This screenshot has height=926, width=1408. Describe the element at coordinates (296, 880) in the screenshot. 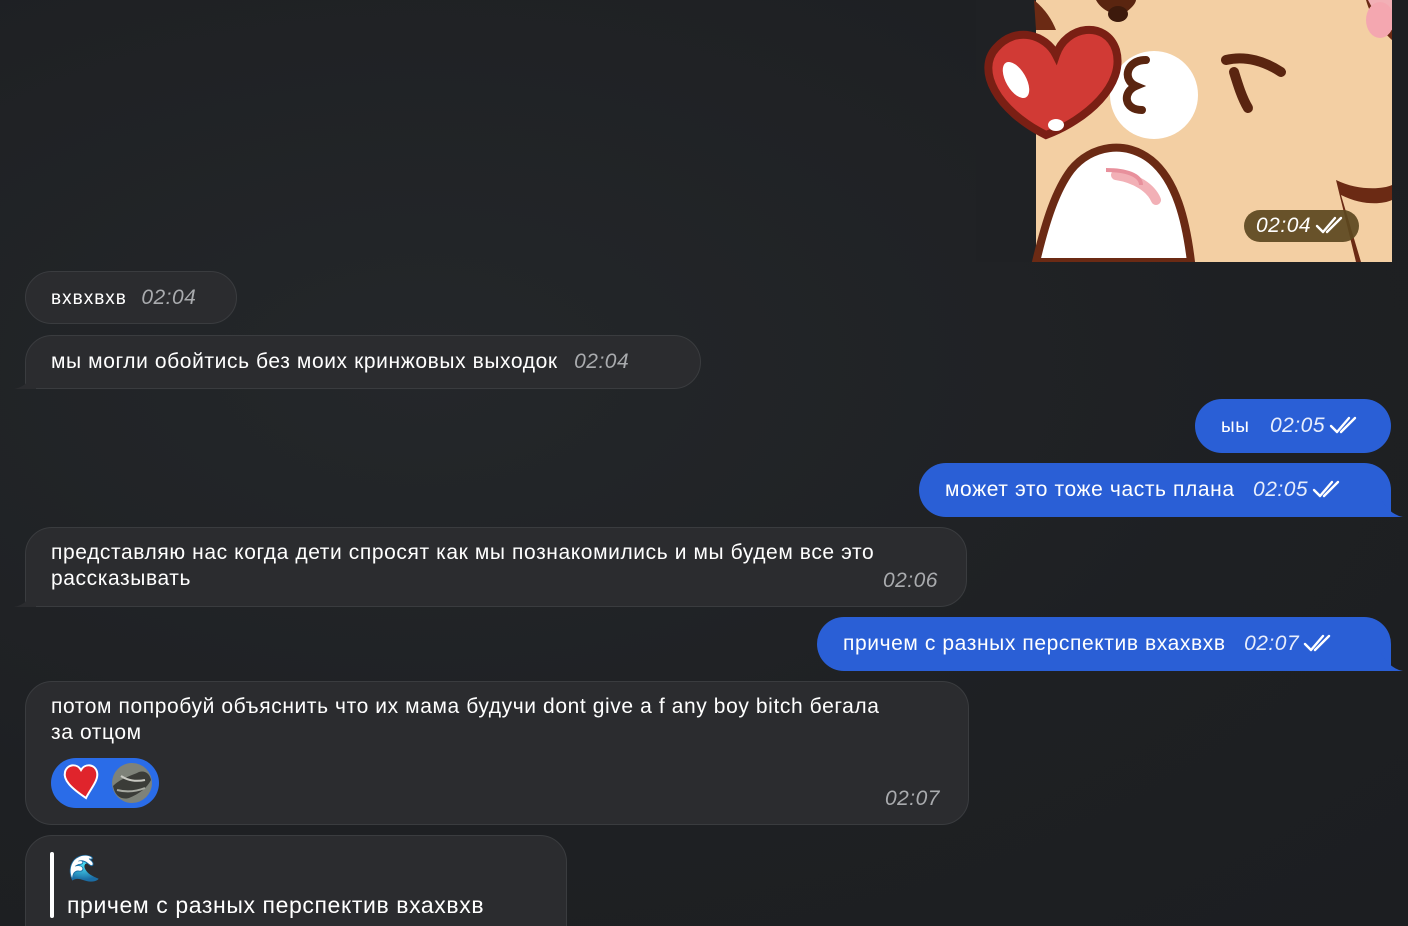

I see `message-reply: 🌊 причем с разных перспектив вхахвхв` at that location.